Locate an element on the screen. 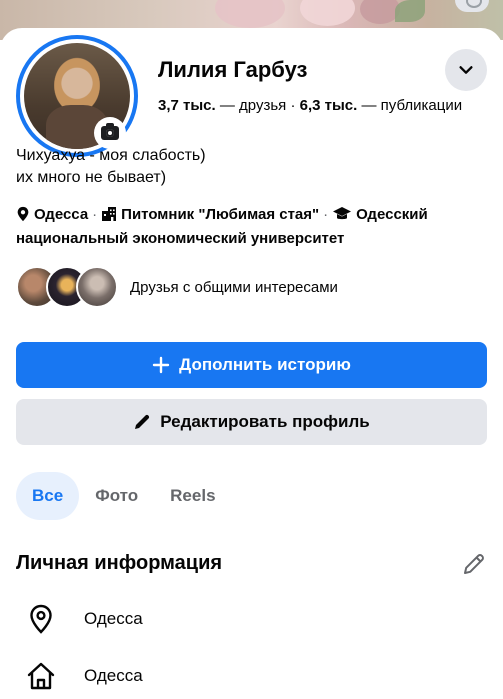 The image size is (503, 699). profile-tabs: Все Фото Reels is located at coordinates (124, 496).